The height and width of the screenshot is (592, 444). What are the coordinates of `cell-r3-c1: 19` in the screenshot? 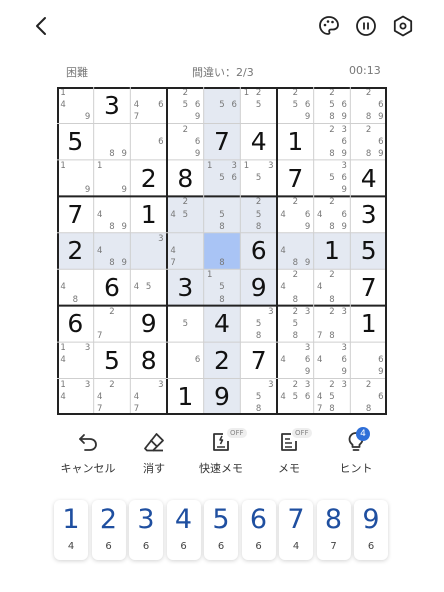 It's located at (75, 178).